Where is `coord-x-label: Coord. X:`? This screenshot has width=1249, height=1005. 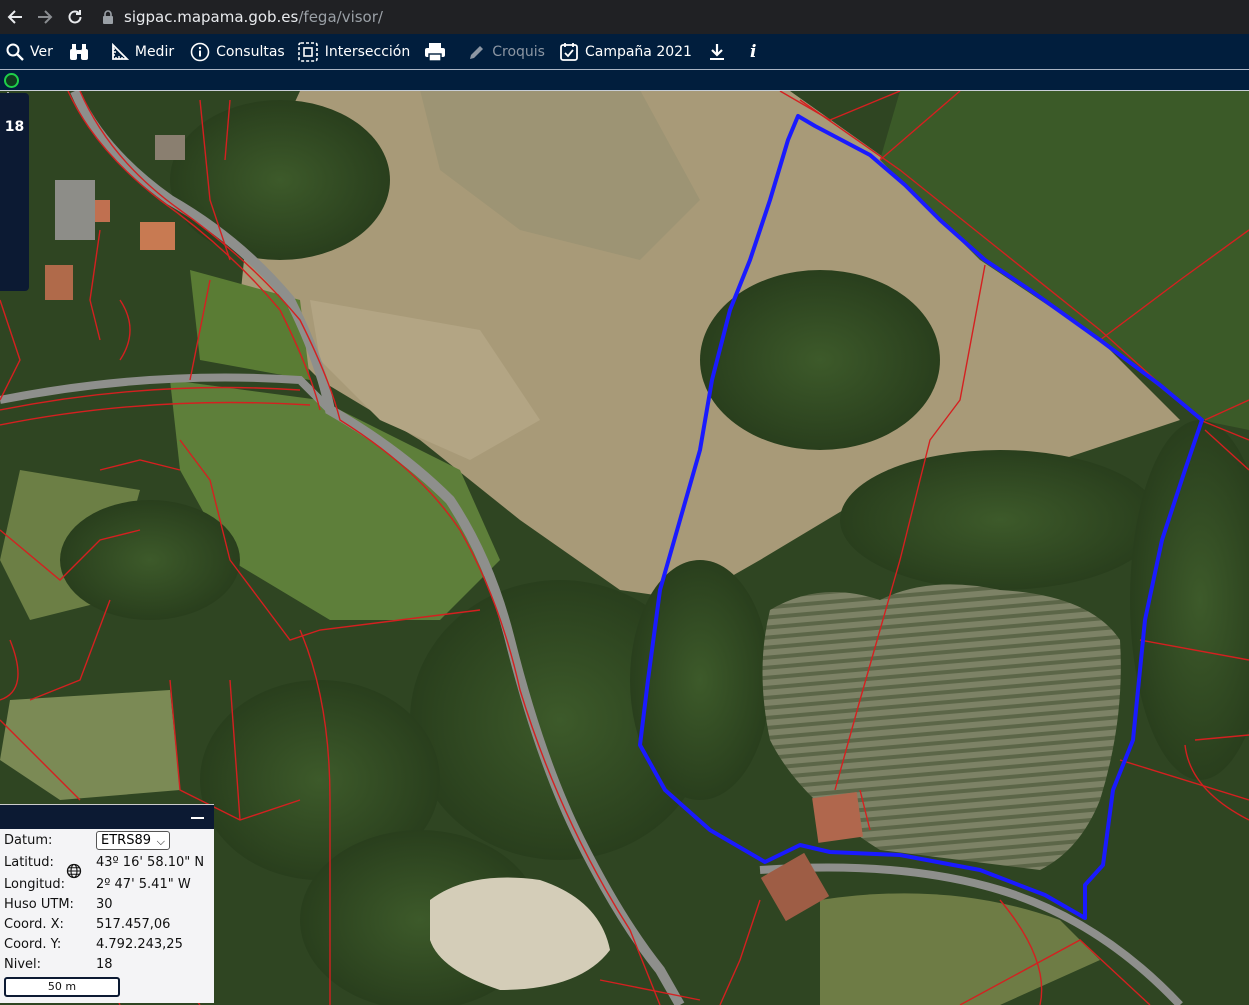
coord-x-label: Coord. X: is located at coordinates (34, 924).